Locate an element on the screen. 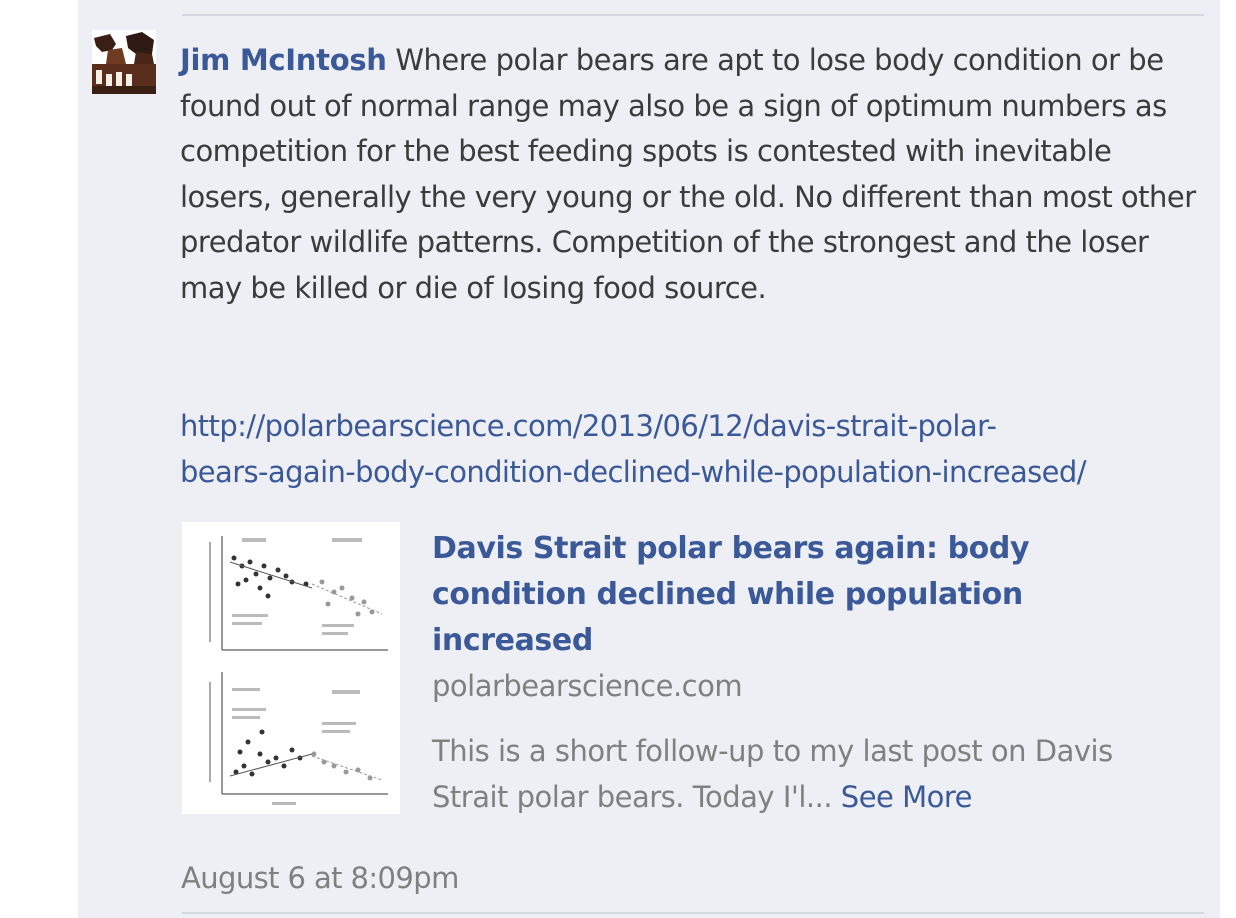 The width and height of the screenshot is (1236, 918). comment-timestamp: August 6 at 8:09pm is located at coordinates (320, 878).